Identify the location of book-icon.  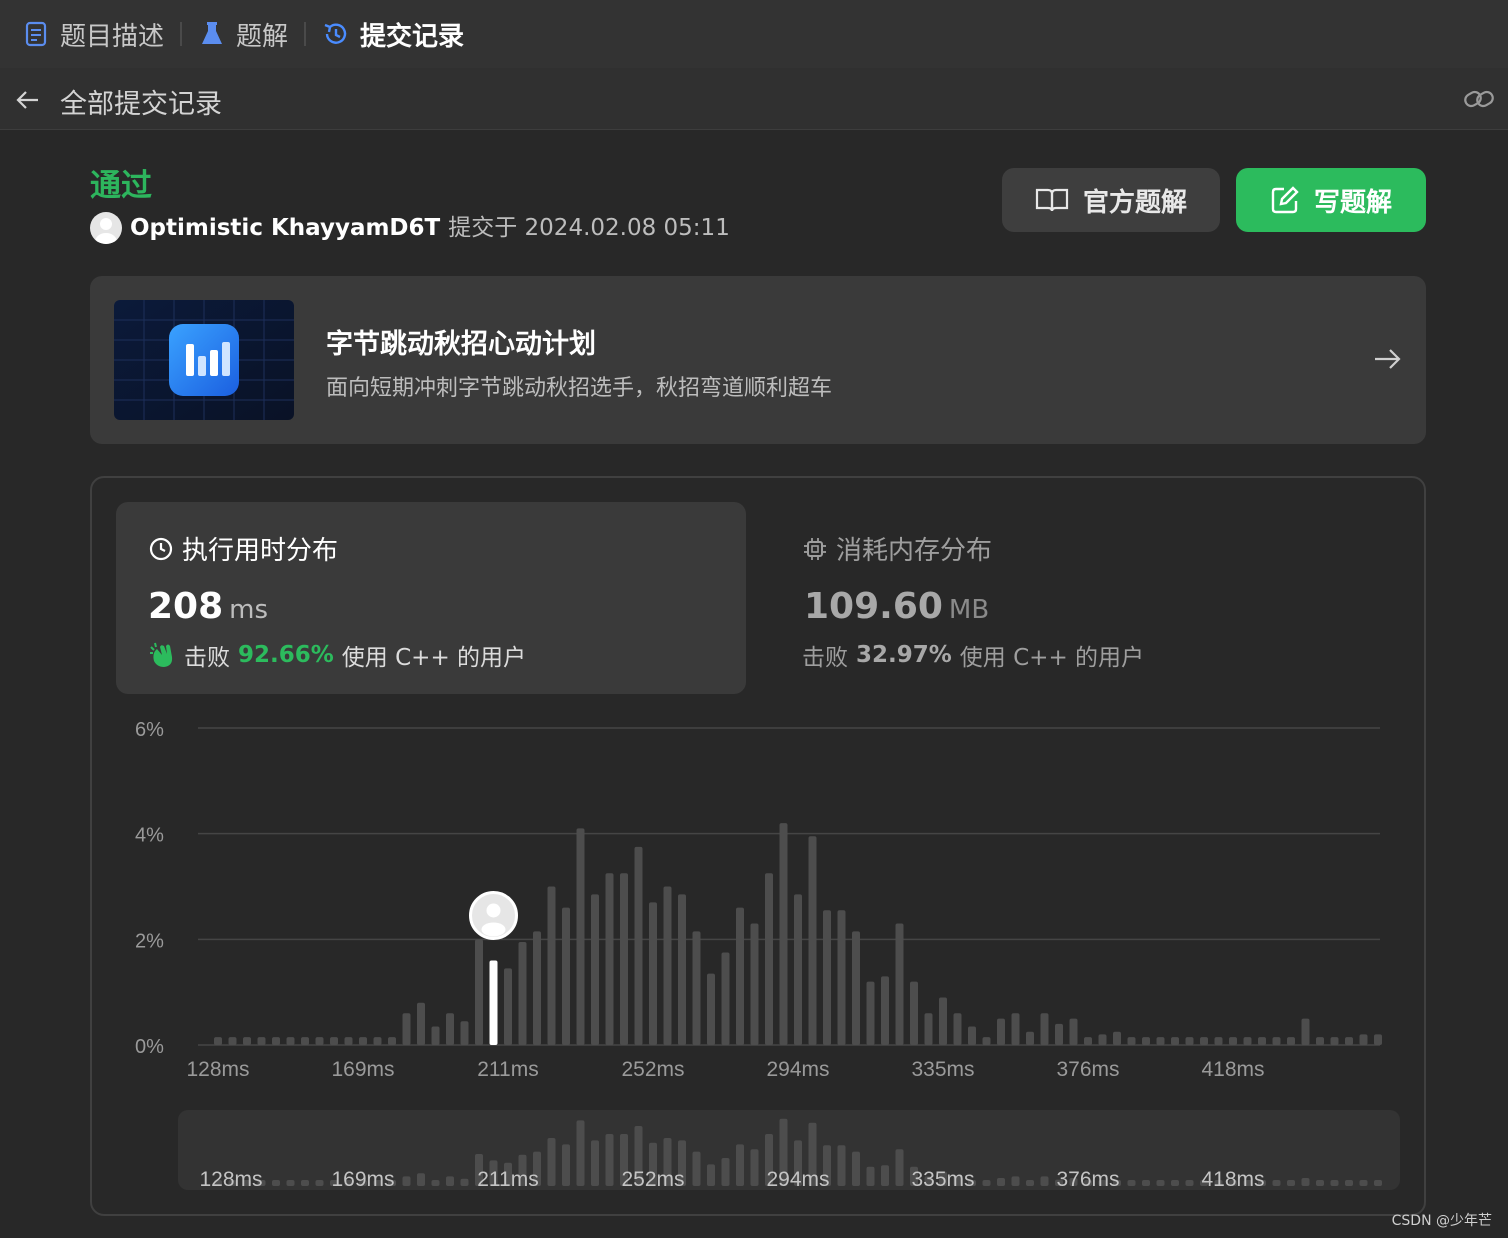
(1052, 200).